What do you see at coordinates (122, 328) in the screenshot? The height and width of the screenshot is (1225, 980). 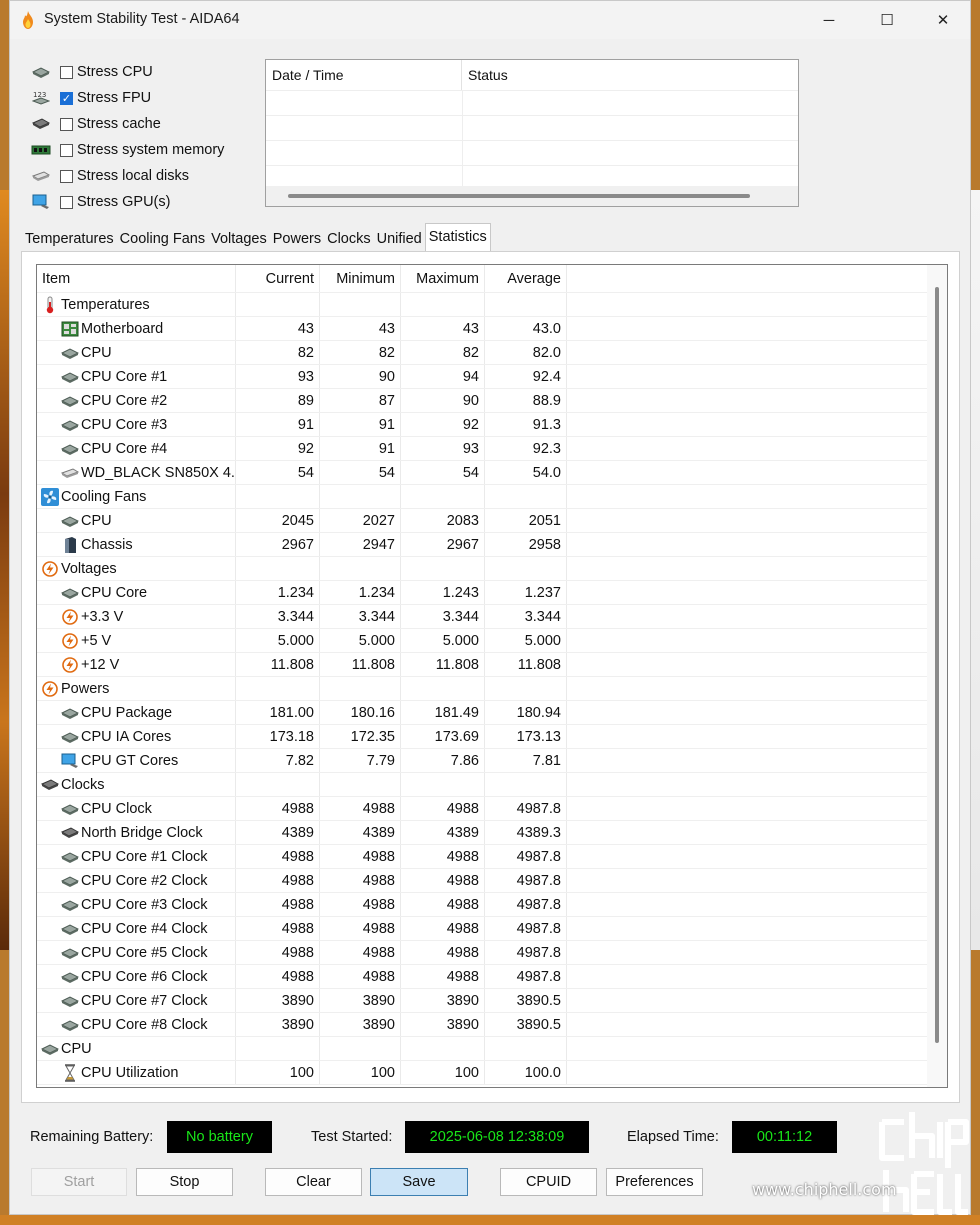 I see `row-label: Motherboard` at bounding box center [122, 328].